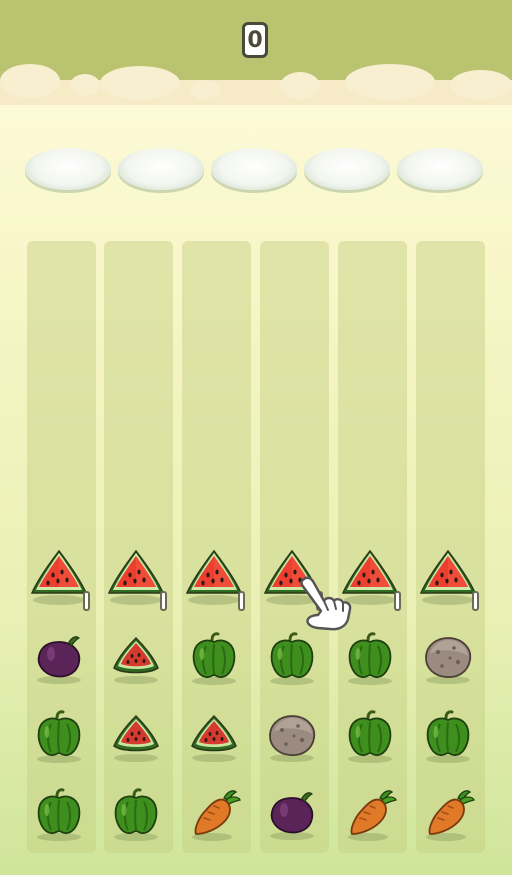  I want to click on score-display: 0, so click(255, 40).